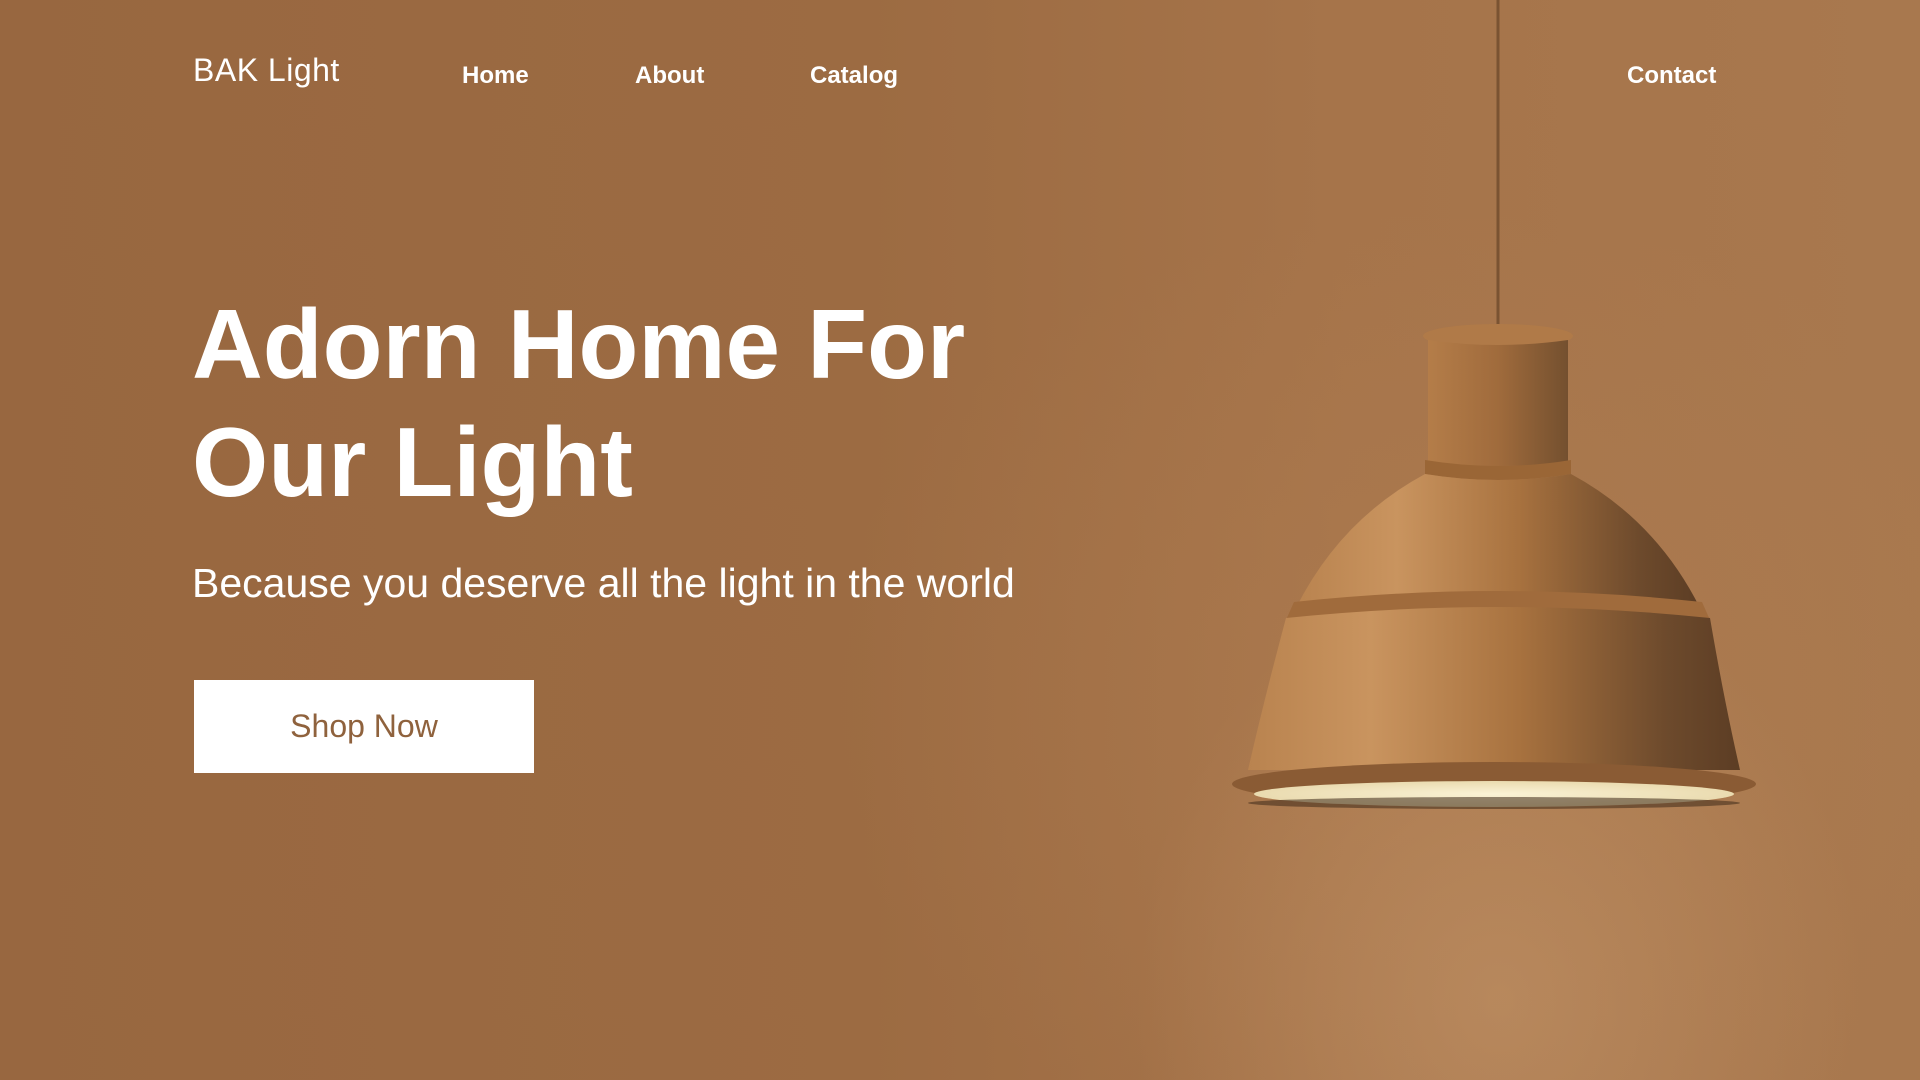 The height and width of the screenshot is (1080, 1920). Describe the element at coordinates (495, 76) in the screenshot. I see `nav-link-home: Home` at that location.